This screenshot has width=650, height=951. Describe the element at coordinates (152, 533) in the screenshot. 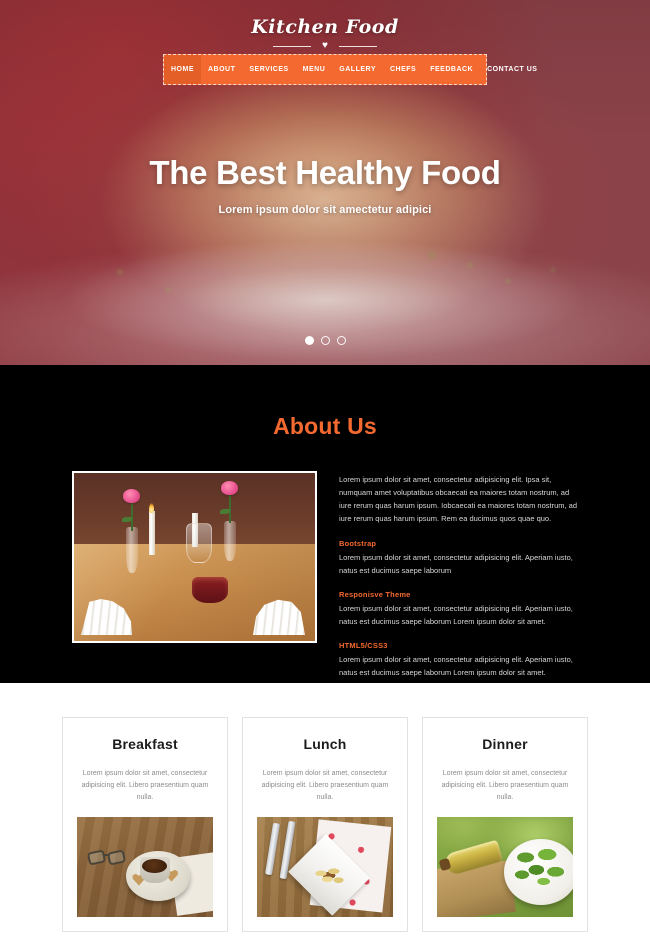

I see `candle` at that location.